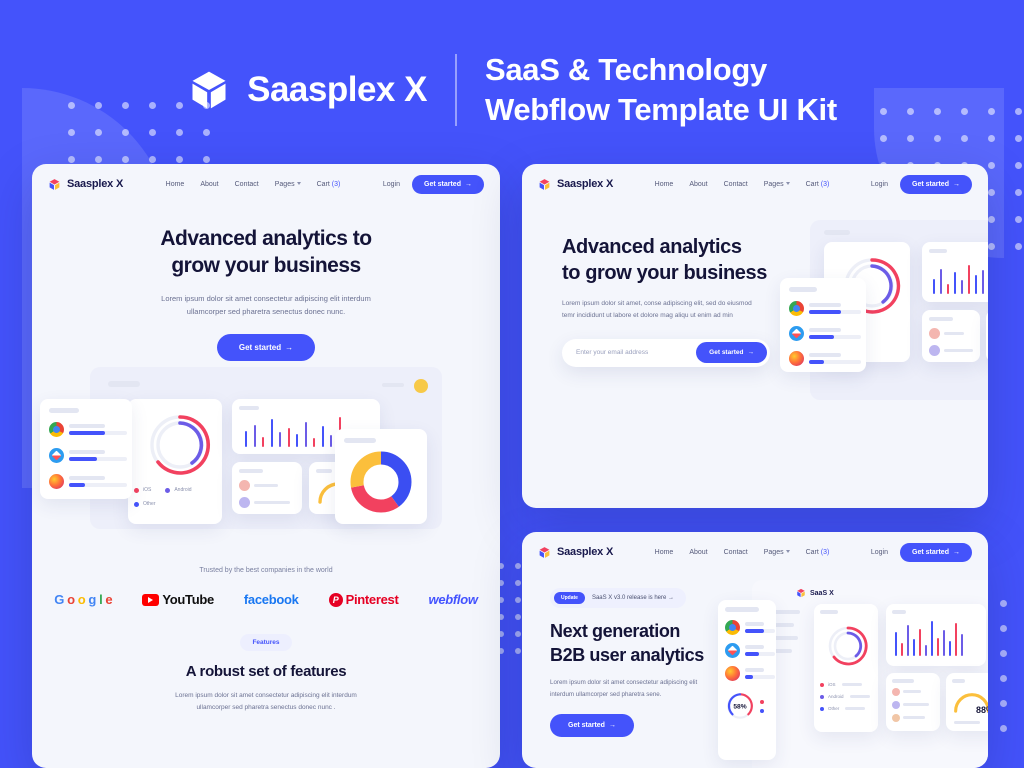  Describe the element at coordinates (846, 696) in the screenshot. I see `legend-item: Android` at that location.